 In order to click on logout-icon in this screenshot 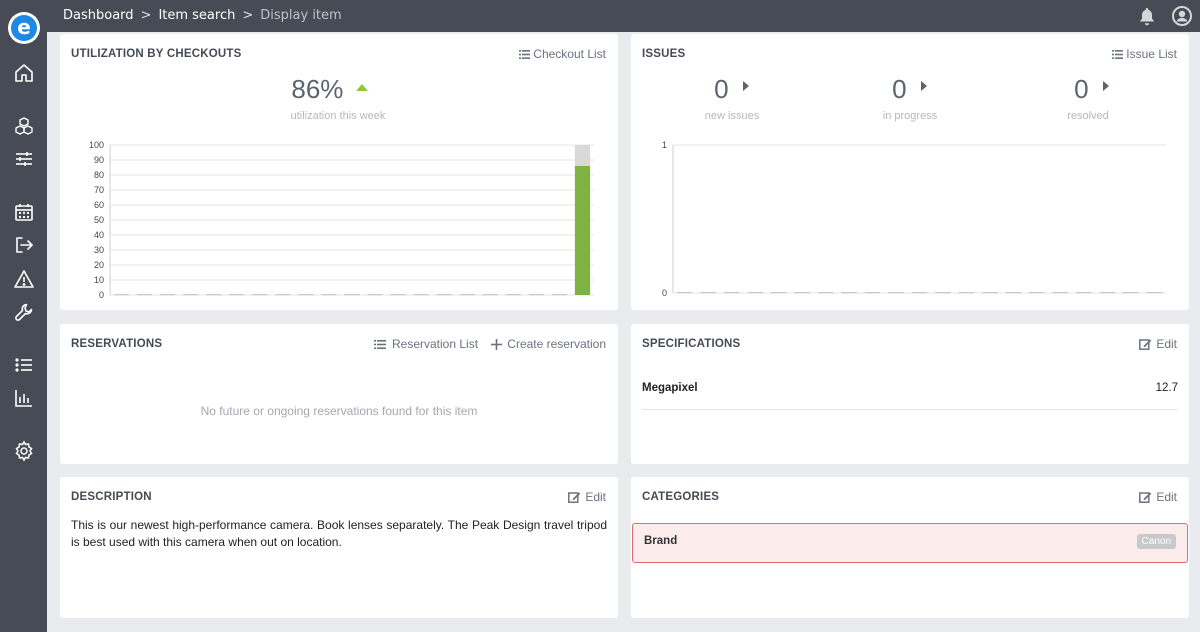, I will do `click(24, 245)`.